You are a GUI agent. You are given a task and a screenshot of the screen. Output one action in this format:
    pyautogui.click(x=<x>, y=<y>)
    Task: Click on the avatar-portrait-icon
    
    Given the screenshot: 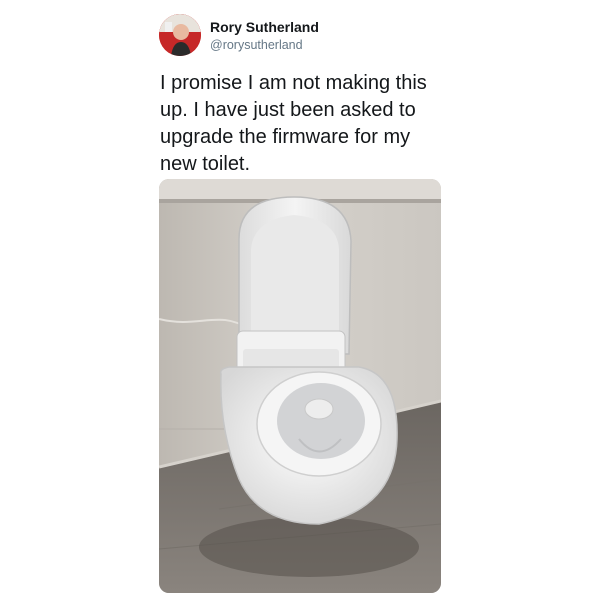 What is the action you would take?
    pyautogui.click(x=180, y=35)
    